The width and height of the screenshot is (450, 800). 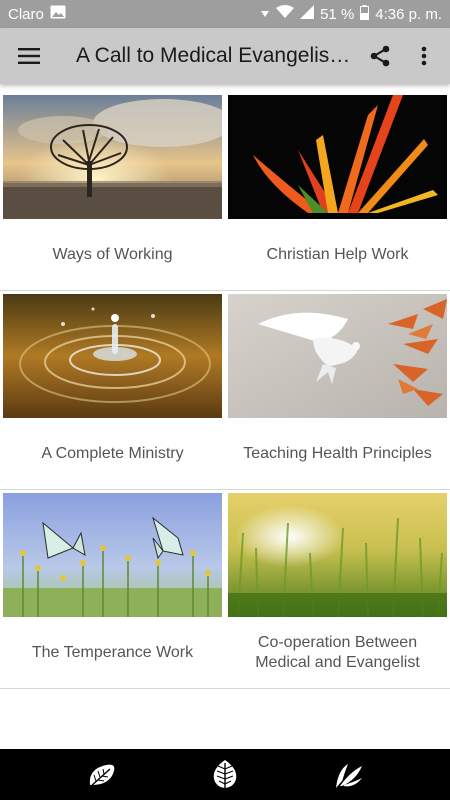 I want to click on carrier-label: Claro, so click(x=26, y=14).